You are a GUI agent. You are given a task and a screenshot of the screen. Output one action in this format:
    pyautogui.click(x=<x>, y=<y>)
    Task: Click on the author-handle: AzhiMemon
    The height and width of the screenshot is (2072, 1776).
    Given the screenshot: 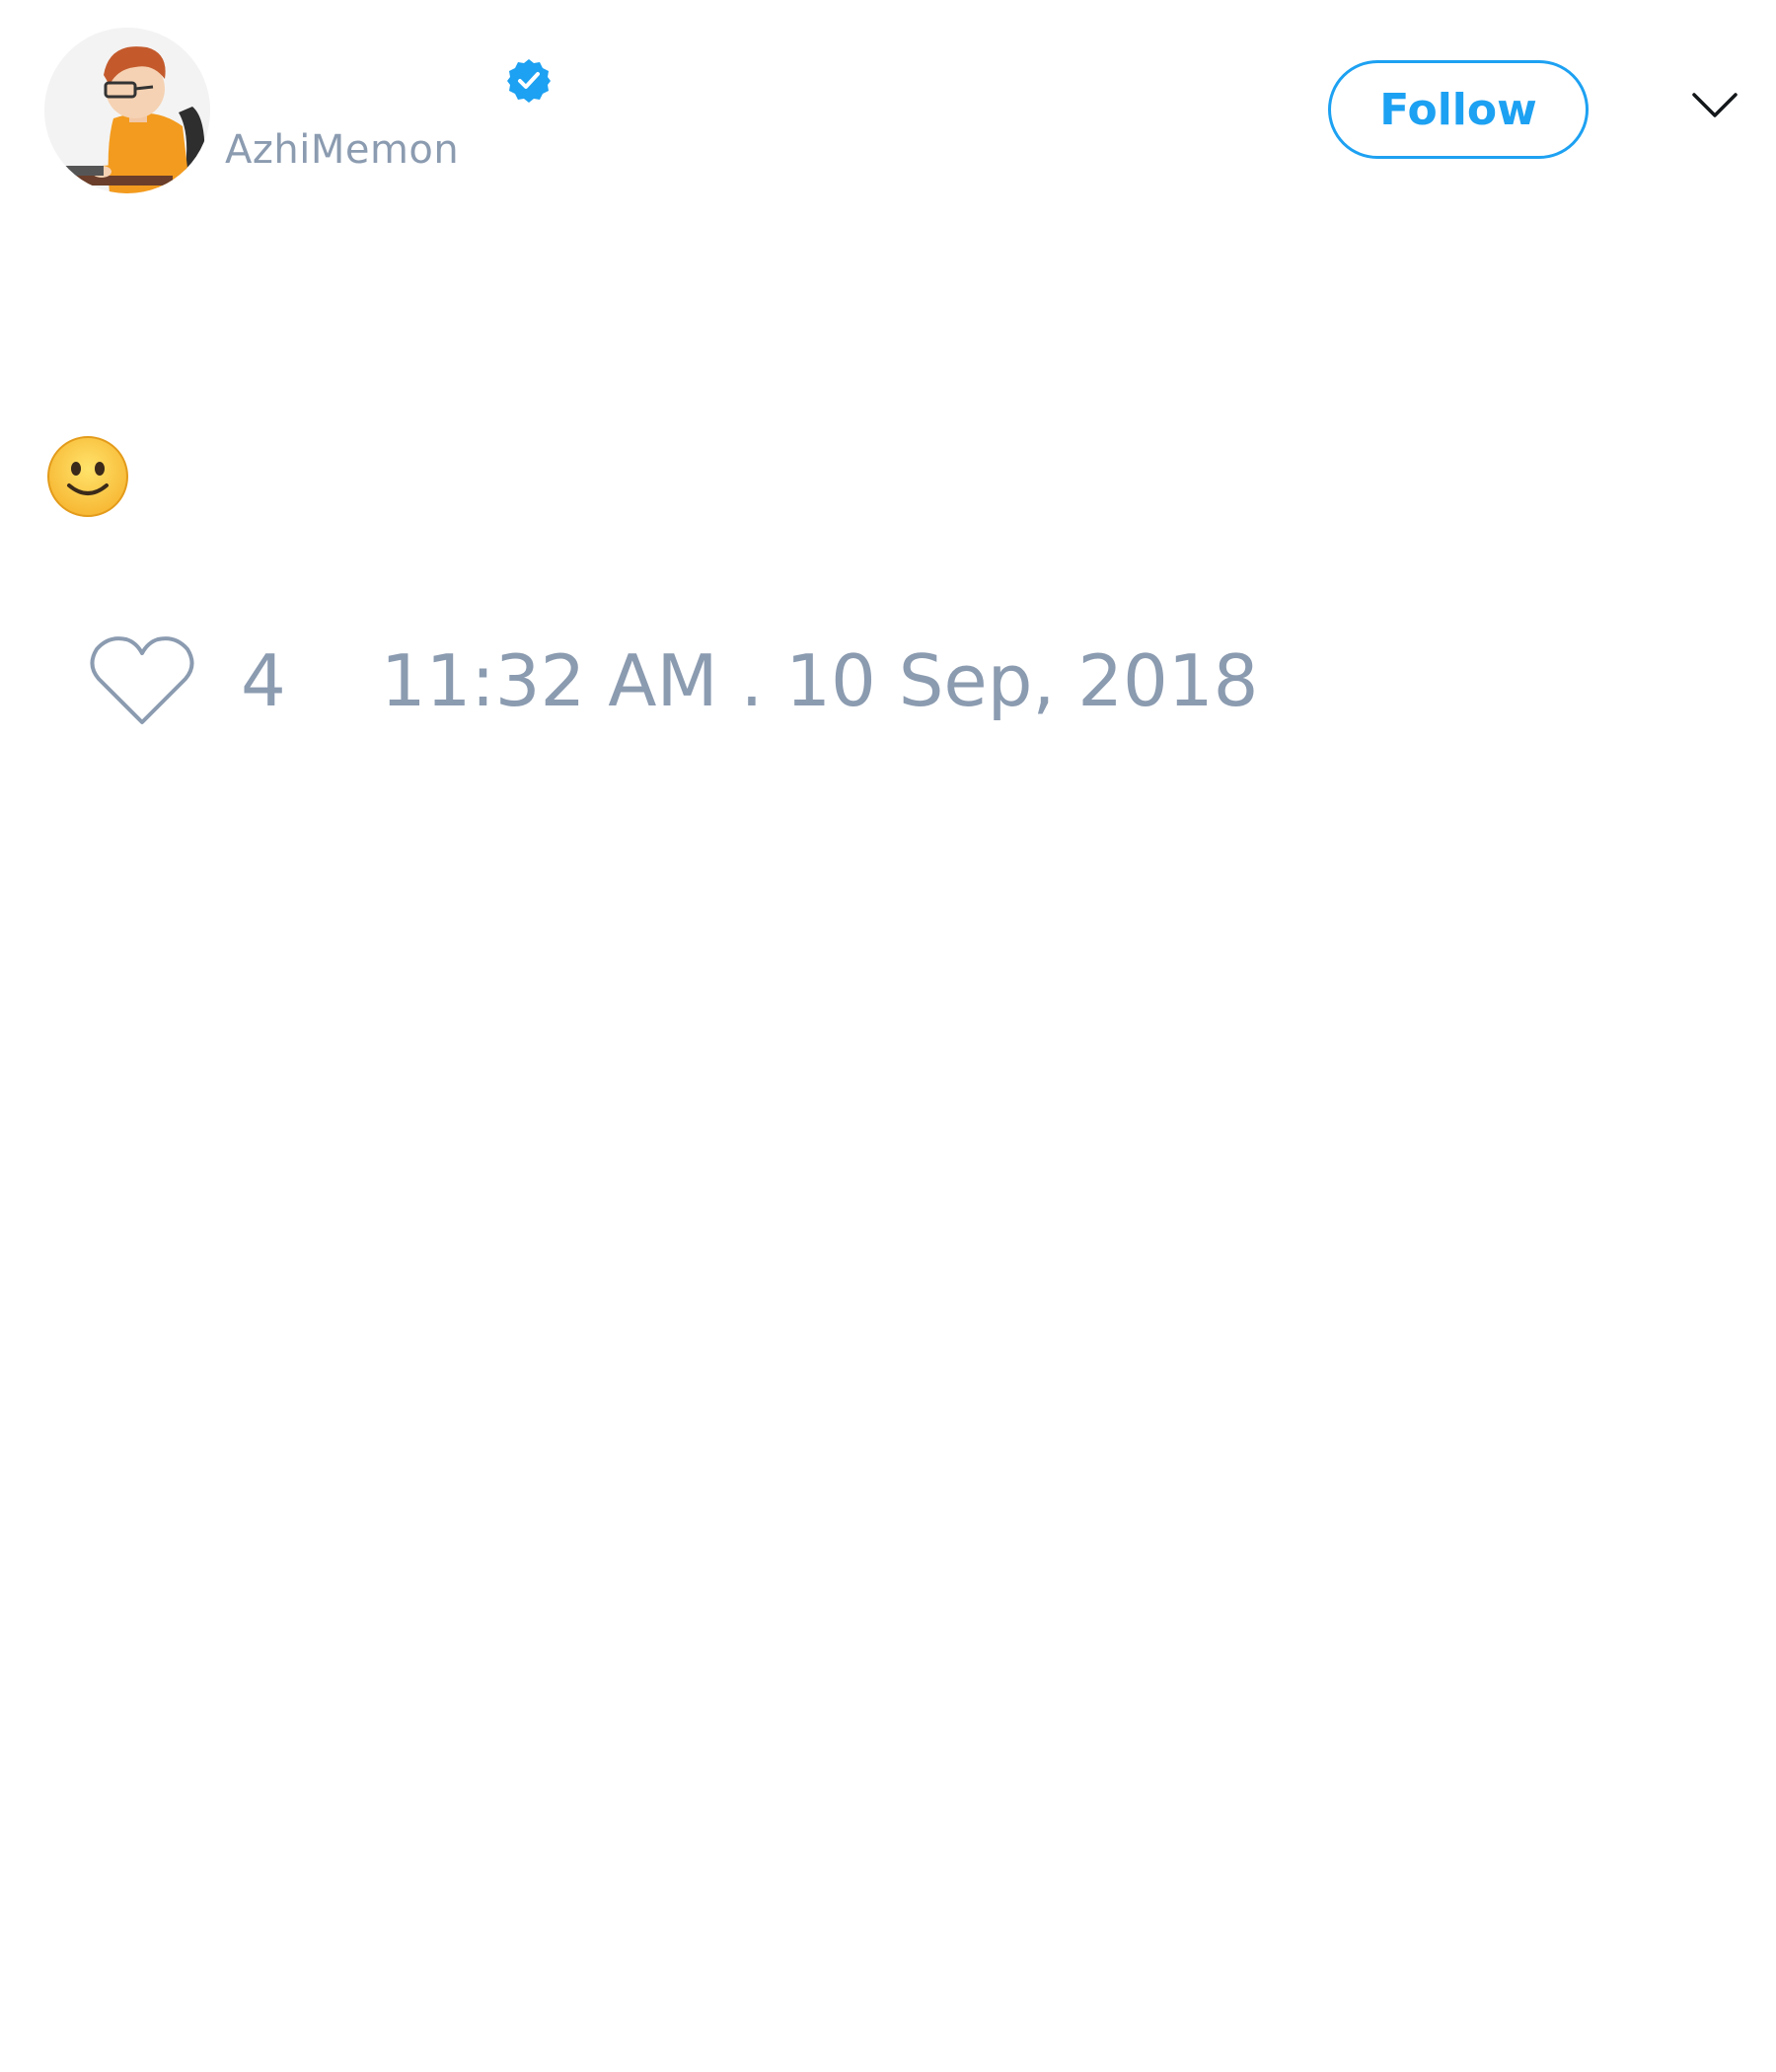 What is the action you would take?
    pyautogui.click(x=342, y=150)
    